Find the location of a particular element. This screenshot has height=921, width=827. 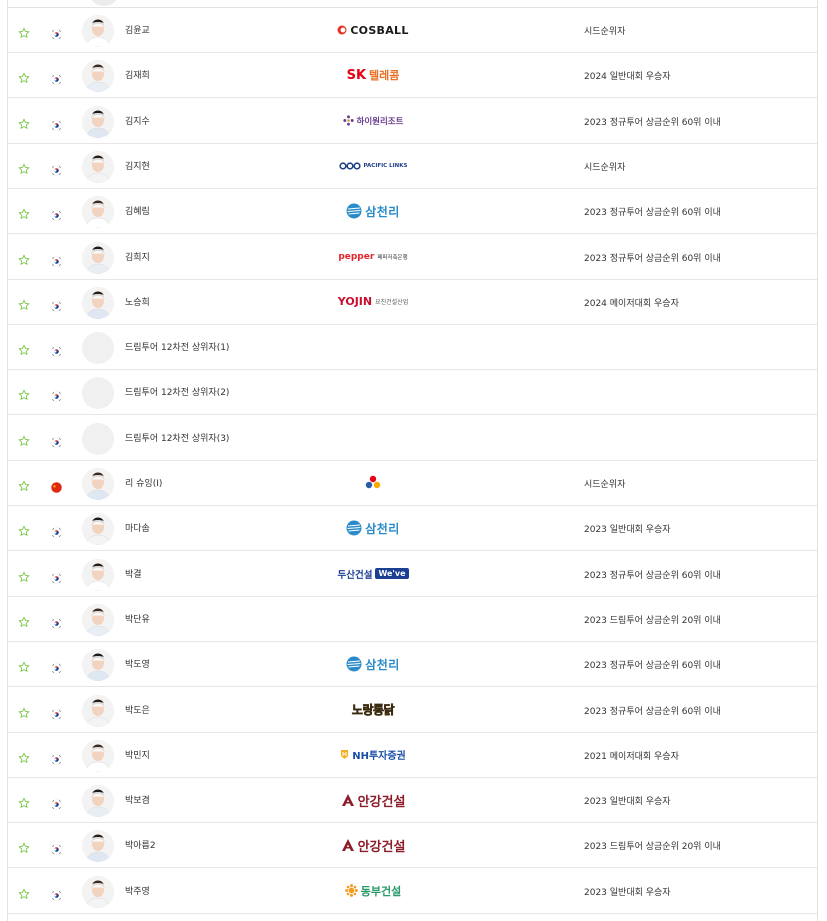

table-row: 드림투어 12차전 상위자(3) is located at coordinates (412, 438).